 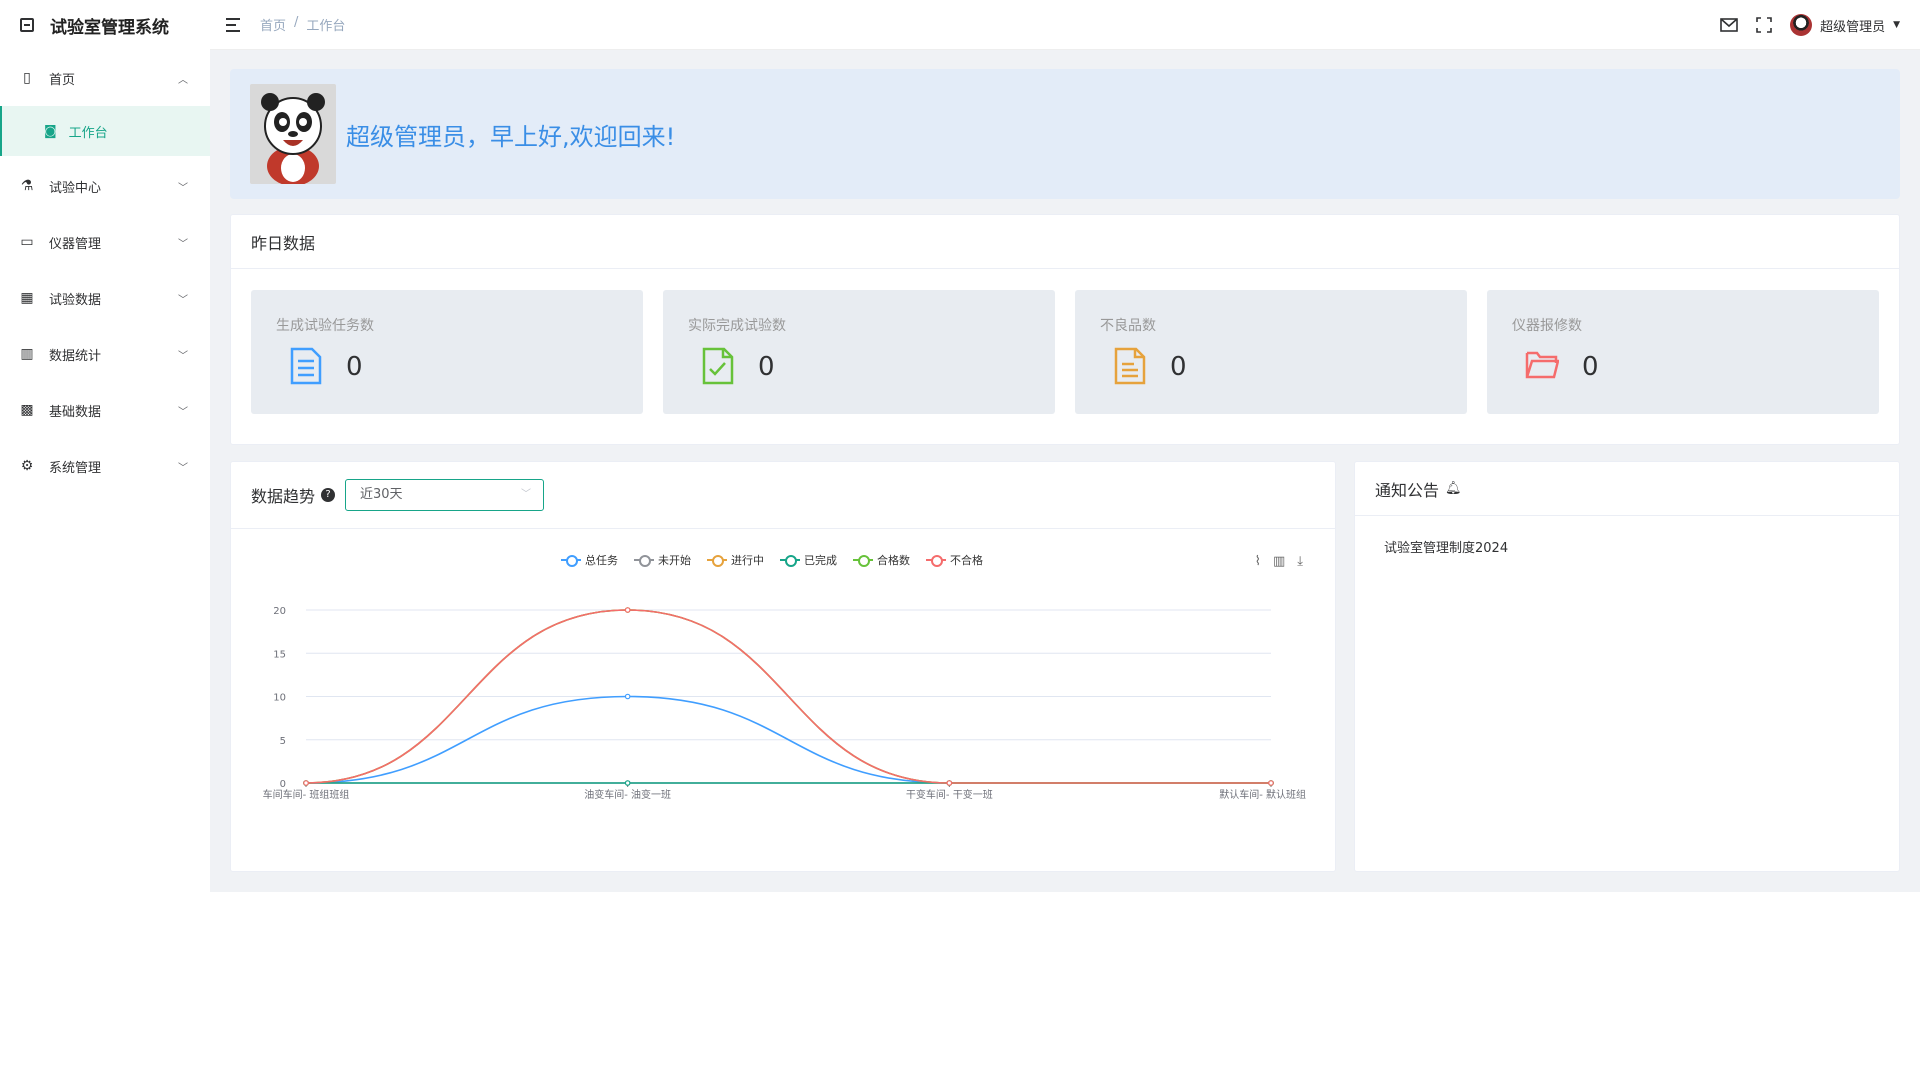 I want to click on top-header: 首页 / 工作台 超级管理员 ▼, so click(x=1065, y=25).